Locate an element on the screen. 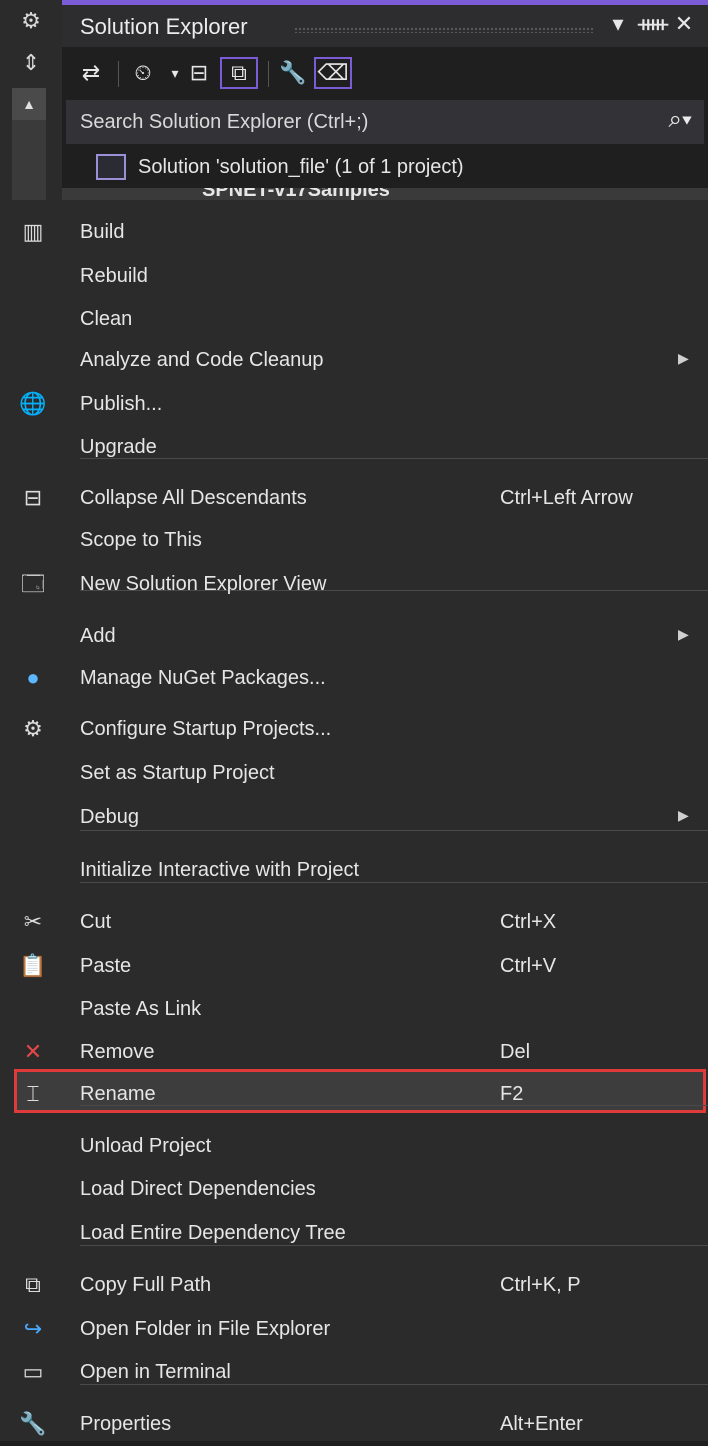 The width and height of the screenshot is (708, 1446). terminal-icon: ▭ is located at coordinates (33, 1371).